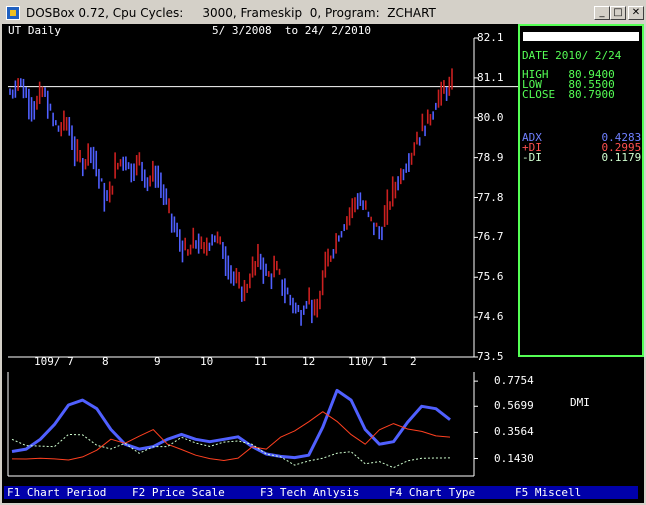 Image resolution: width=646 pixels, height=505 pixels. I want to click on dmi-indicator, so click(231, 428).